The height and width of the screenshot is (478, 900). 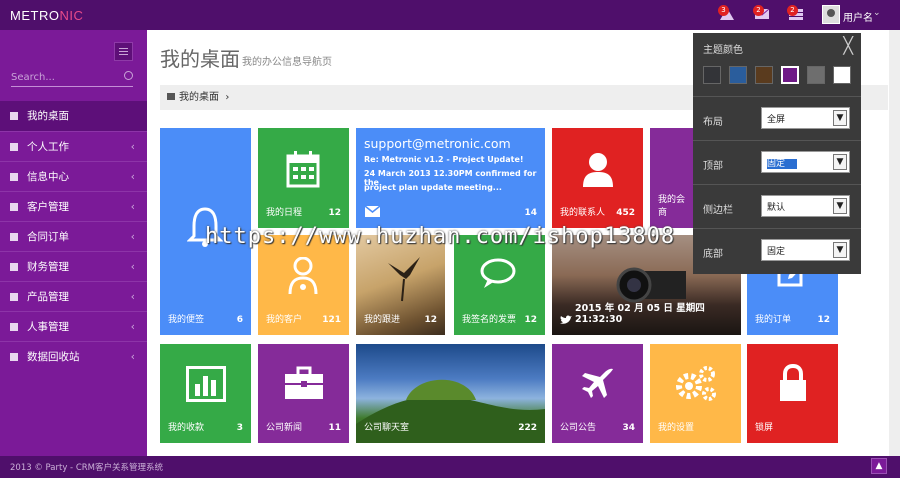 What do you see at coordinates (625, 213) in the screenshot?
I see `tile-count: 452` at bounding box center [625, 213].